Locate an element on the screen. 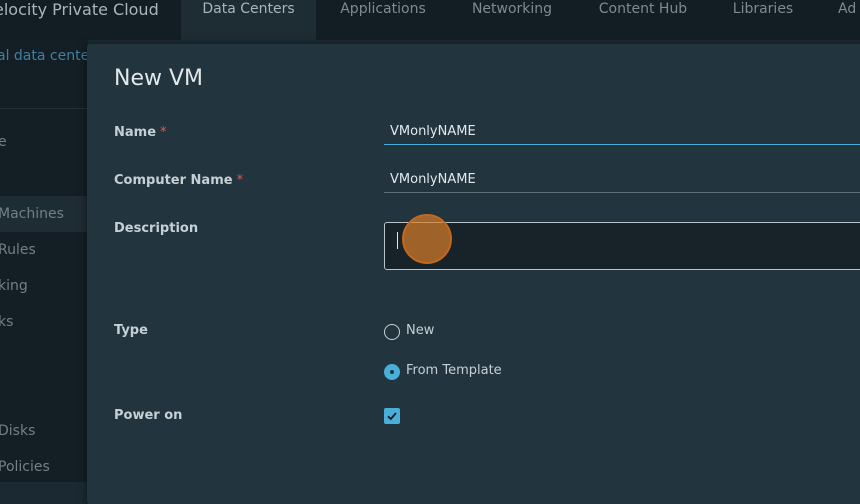 The height and width of the screenshot is (504, 860). sidebar-item-e: e is located at coordinates (3, 142).